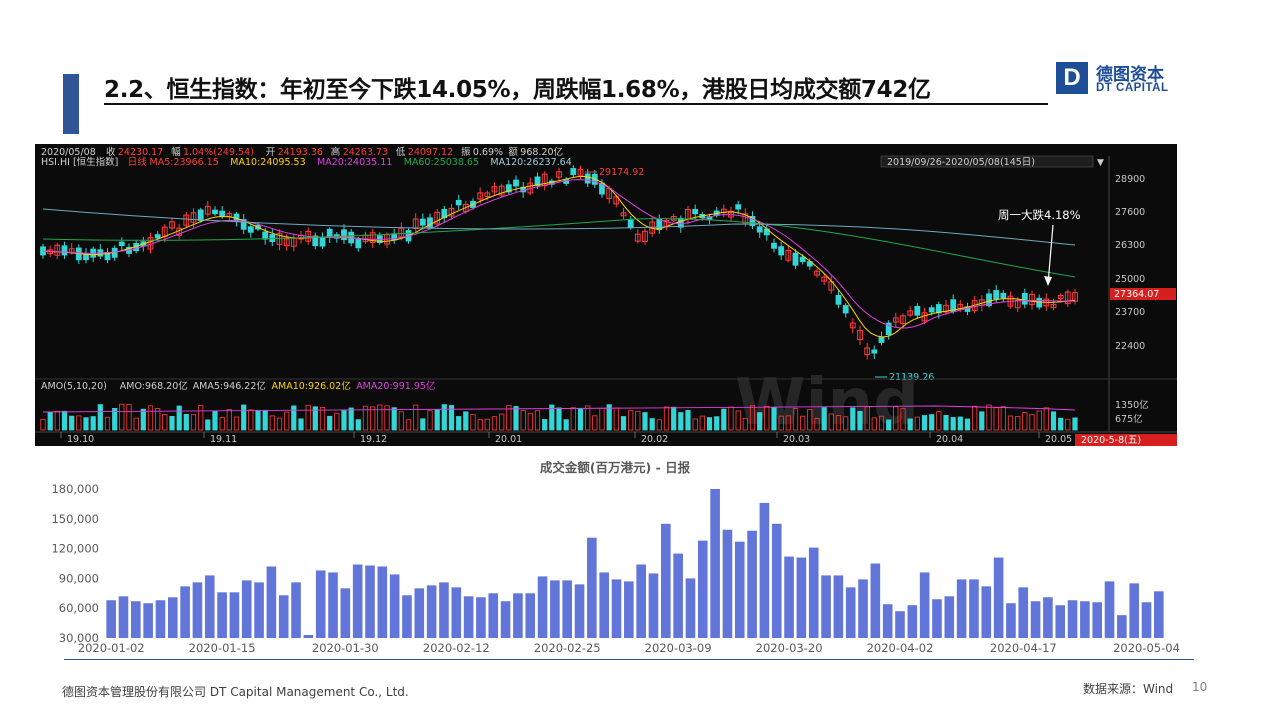 The image size is (1280, 720). Describe the element at coordinates (1132, 88) in the screenshot. I see `logo-english-name: DT CAPITAL` at that location.